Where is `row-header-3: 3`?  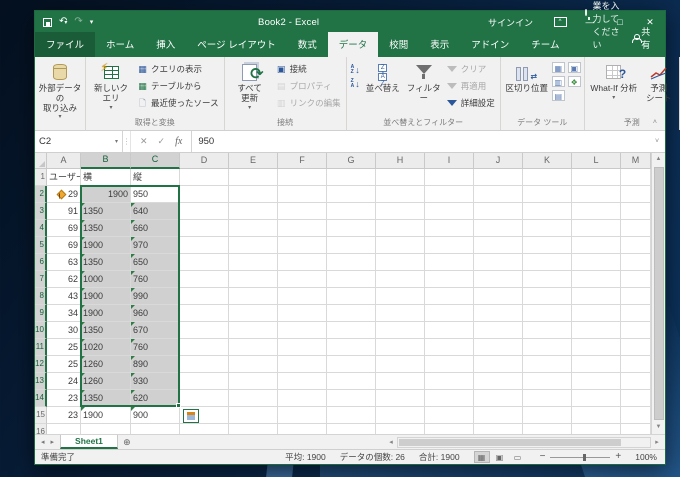
row-header-3: 3 is located at coordinates (41, 211).